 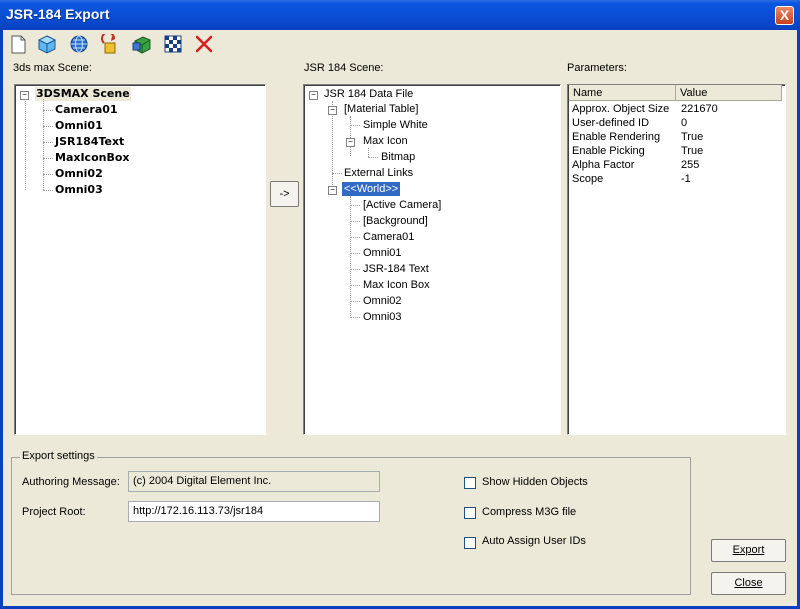 What do you see at coordinates (204, 44) in the screenshot?
I see `delete-icon` at bounding box center [204, 44].